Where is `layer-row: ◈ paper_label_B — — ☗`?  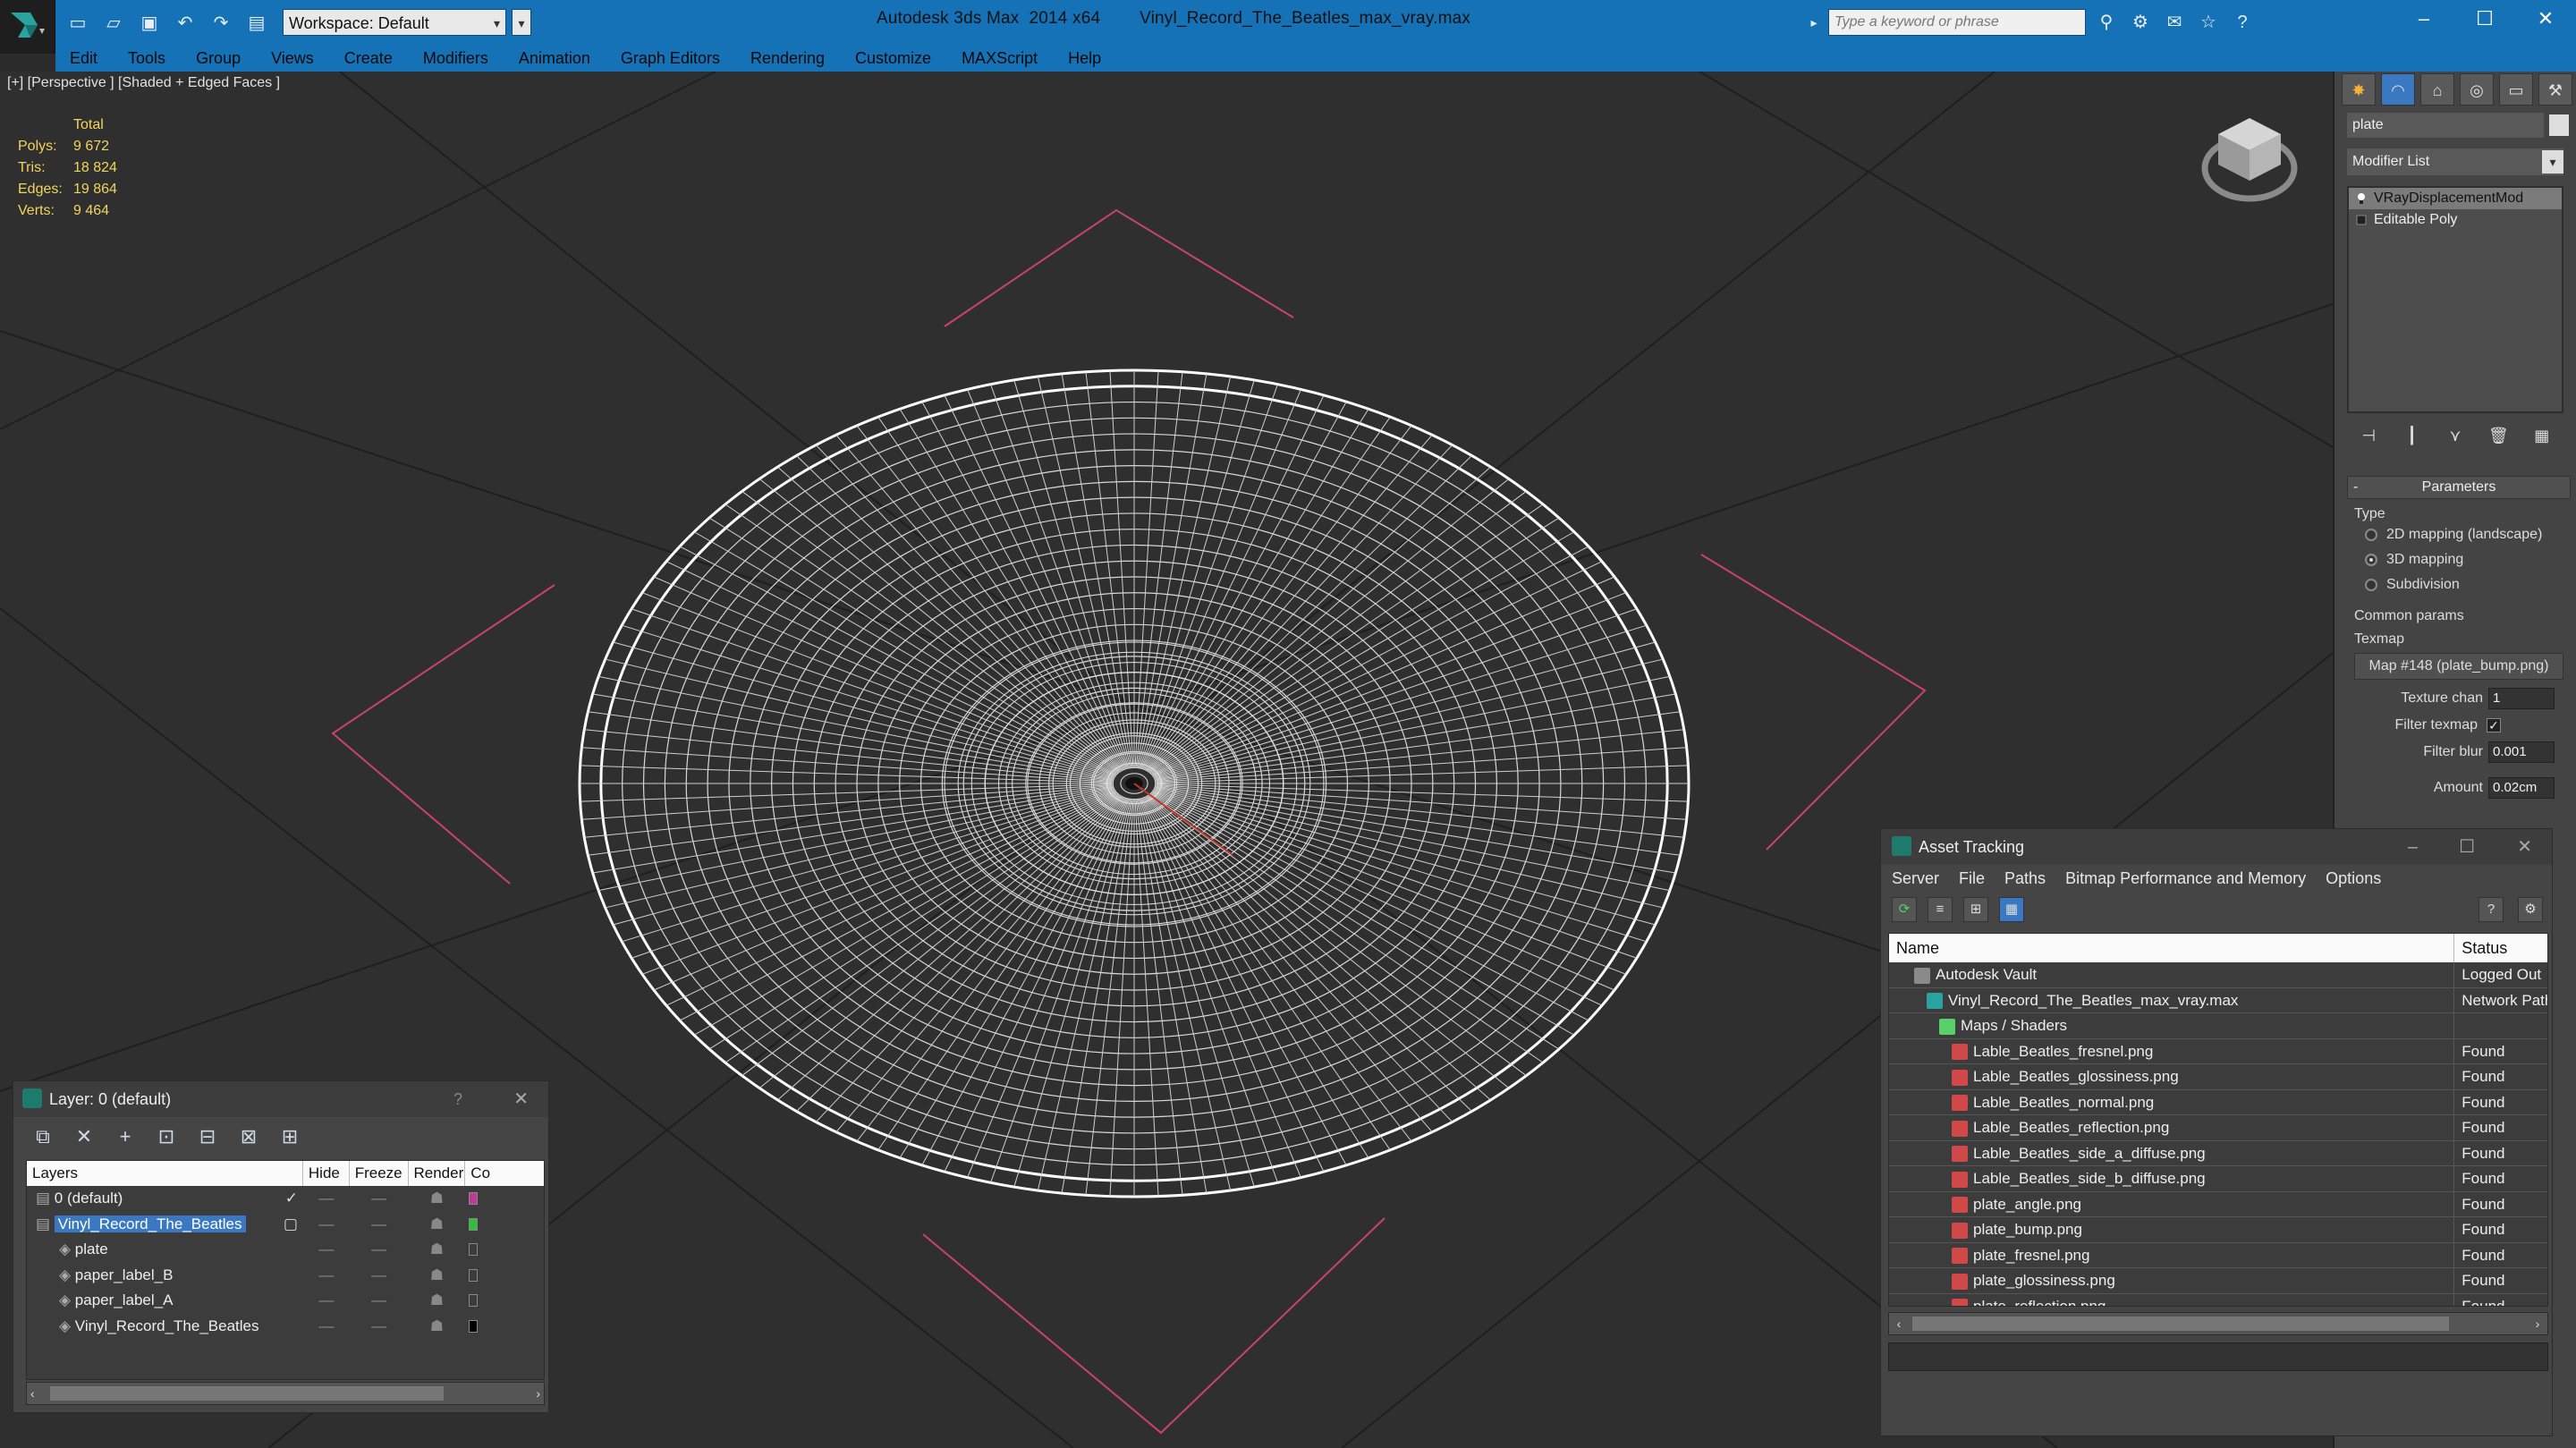 layer-row: ◈ paper_label_B — — ☗ is located at coordinates (285, 1276).